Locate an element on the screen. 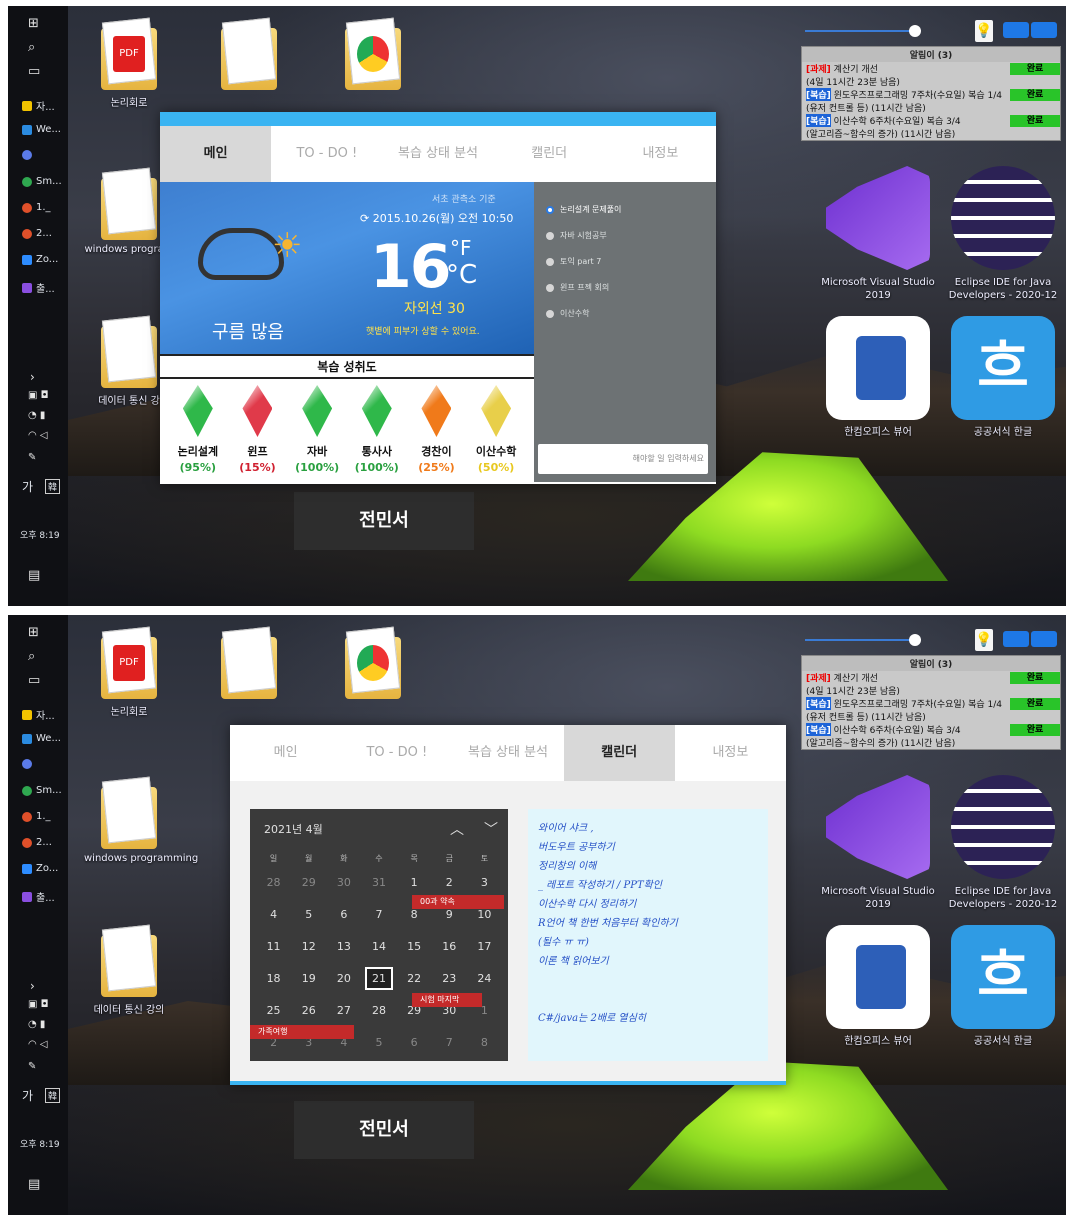 The image size is (1066, 1217). chevron-up-icon: ︿ is located at coordinates (457, 829).